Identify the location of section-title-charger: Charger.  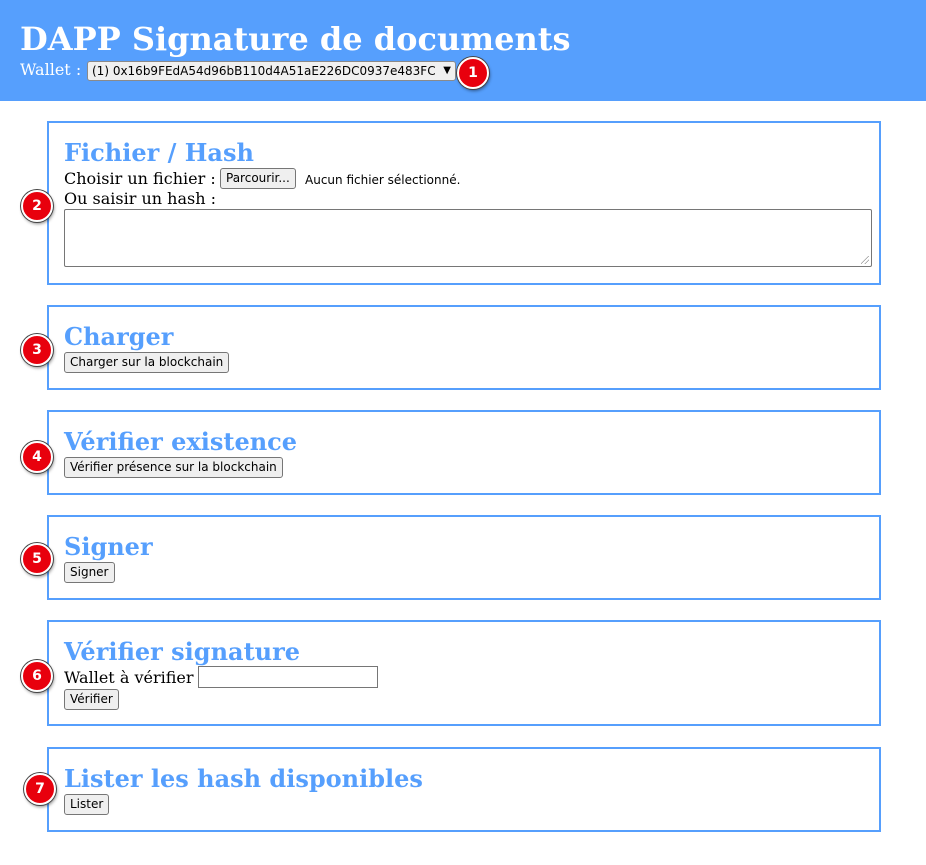
(119, 336).